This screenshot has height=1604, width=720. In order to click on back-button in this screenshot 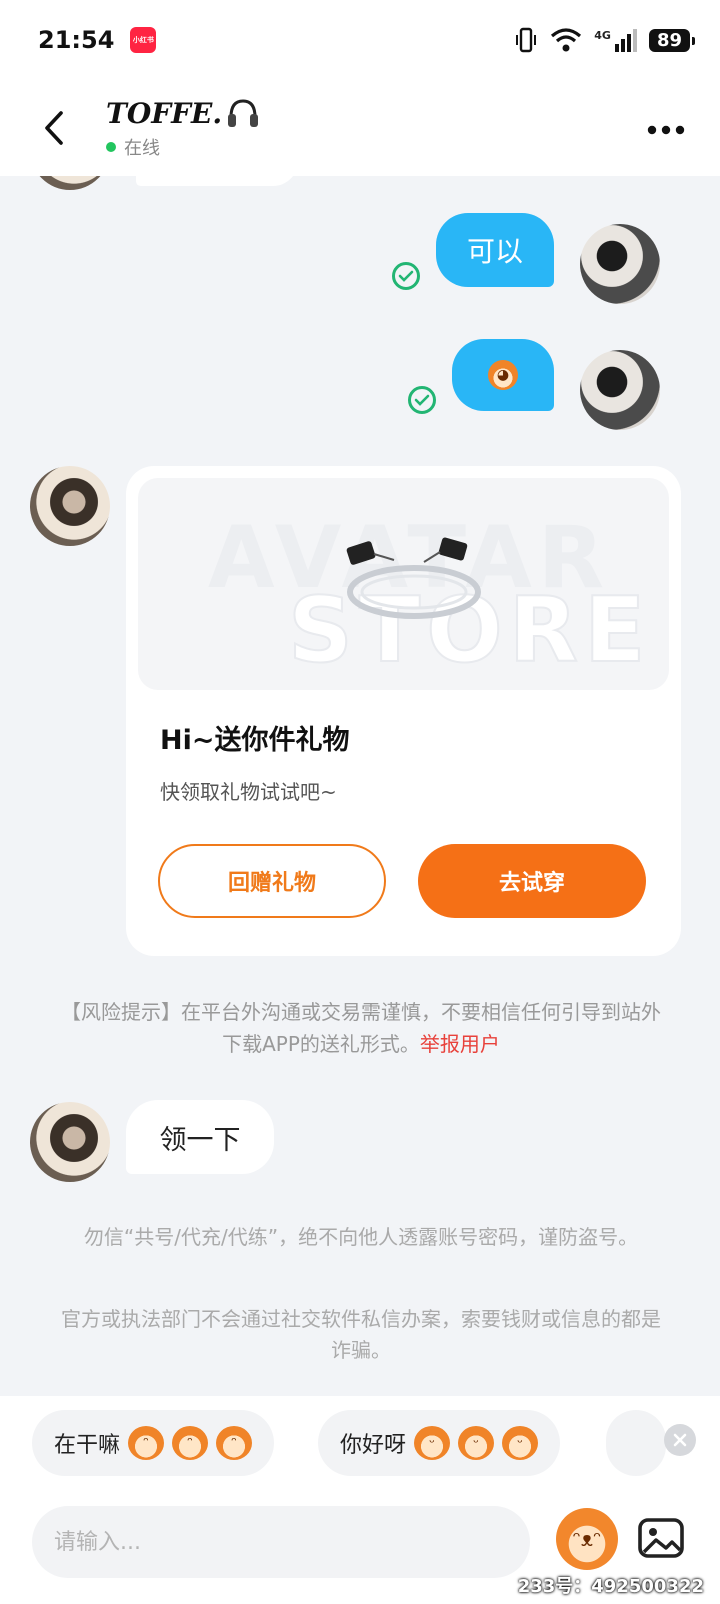, I will do `click(54, 128)`.